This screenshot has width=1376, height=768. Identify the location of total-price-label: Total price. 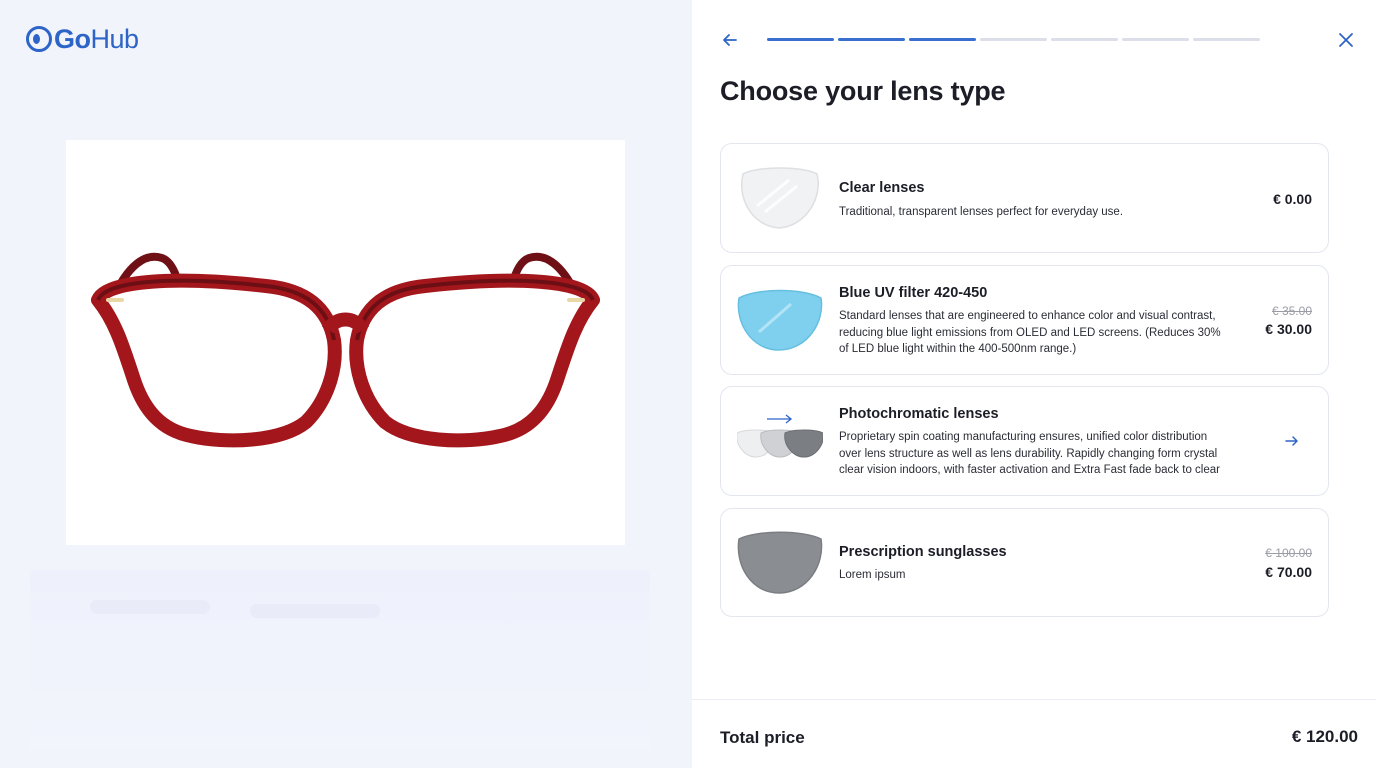
(762, 737).